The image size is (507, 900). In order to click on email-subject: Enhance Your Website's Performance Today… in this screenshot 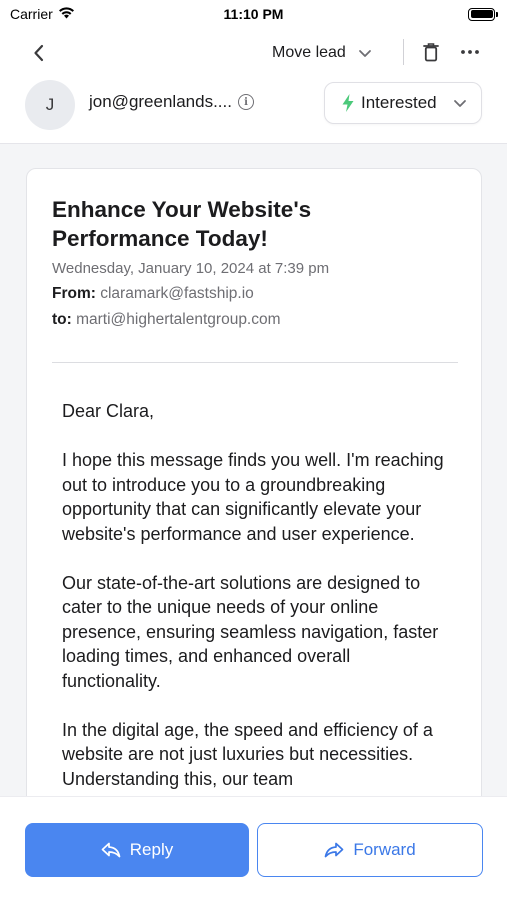, I will do `click(182, 224)`.